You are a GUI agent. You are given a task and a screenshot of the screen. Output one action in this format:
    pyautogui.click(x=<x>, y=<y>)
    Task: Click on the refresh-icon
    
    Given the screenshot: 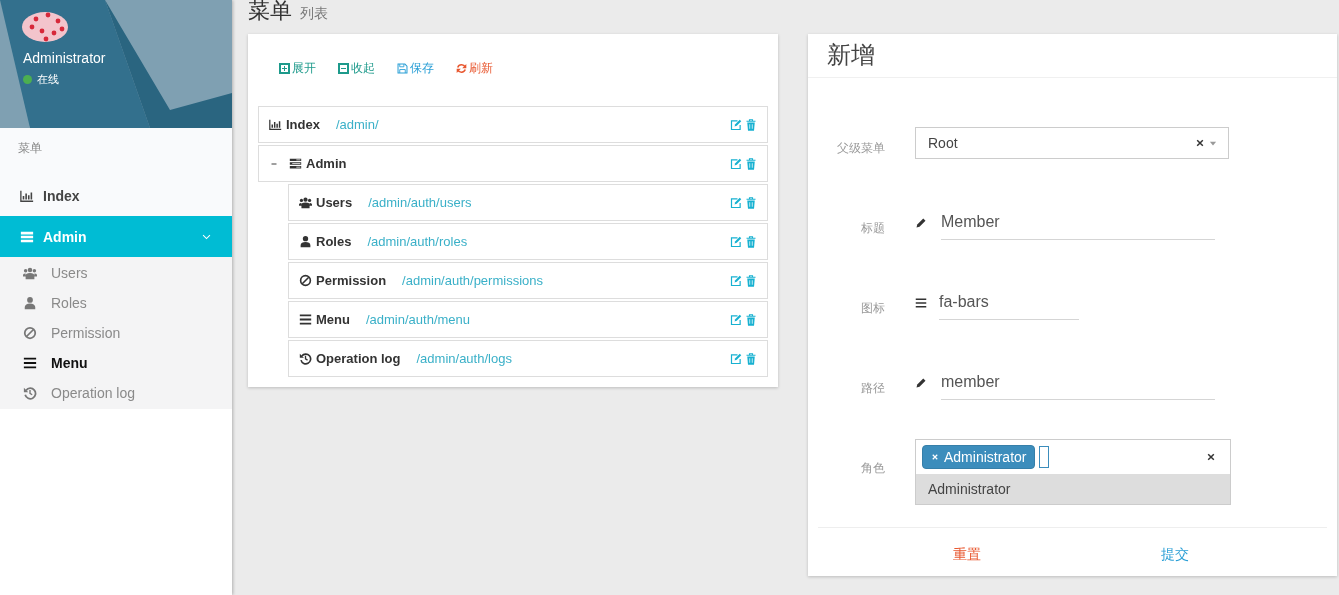 What is the action you would take?
    pyautogui.click(x=461, y=68)
    